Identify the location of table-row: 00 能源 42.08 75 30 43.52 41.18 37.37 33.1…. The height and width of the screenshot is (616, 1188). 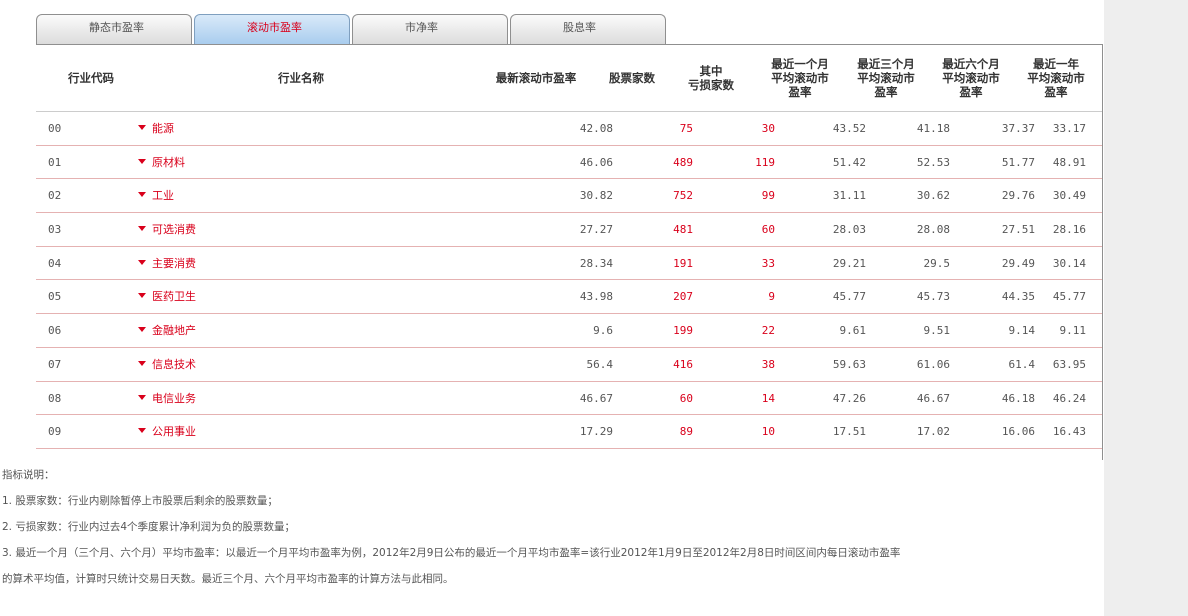
(569, 129).